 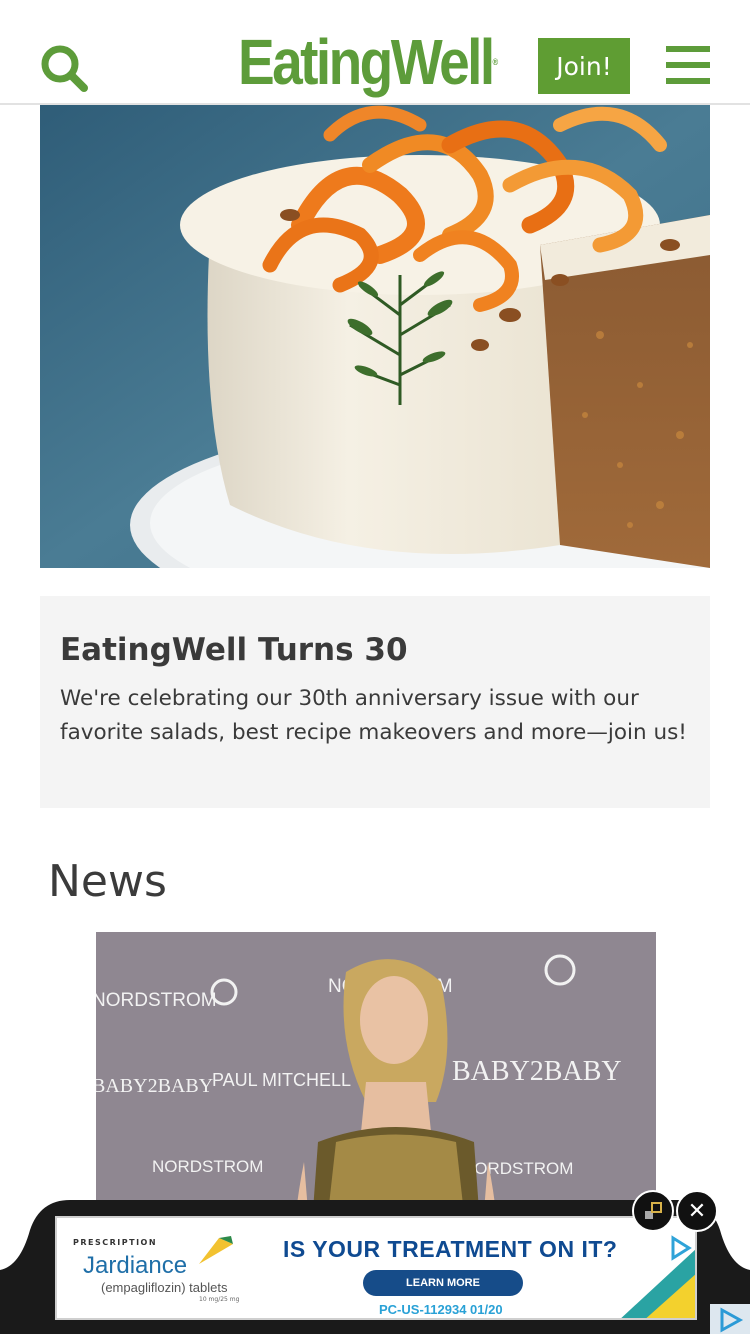 I want to click on search-button, so click(x=64, y=68).